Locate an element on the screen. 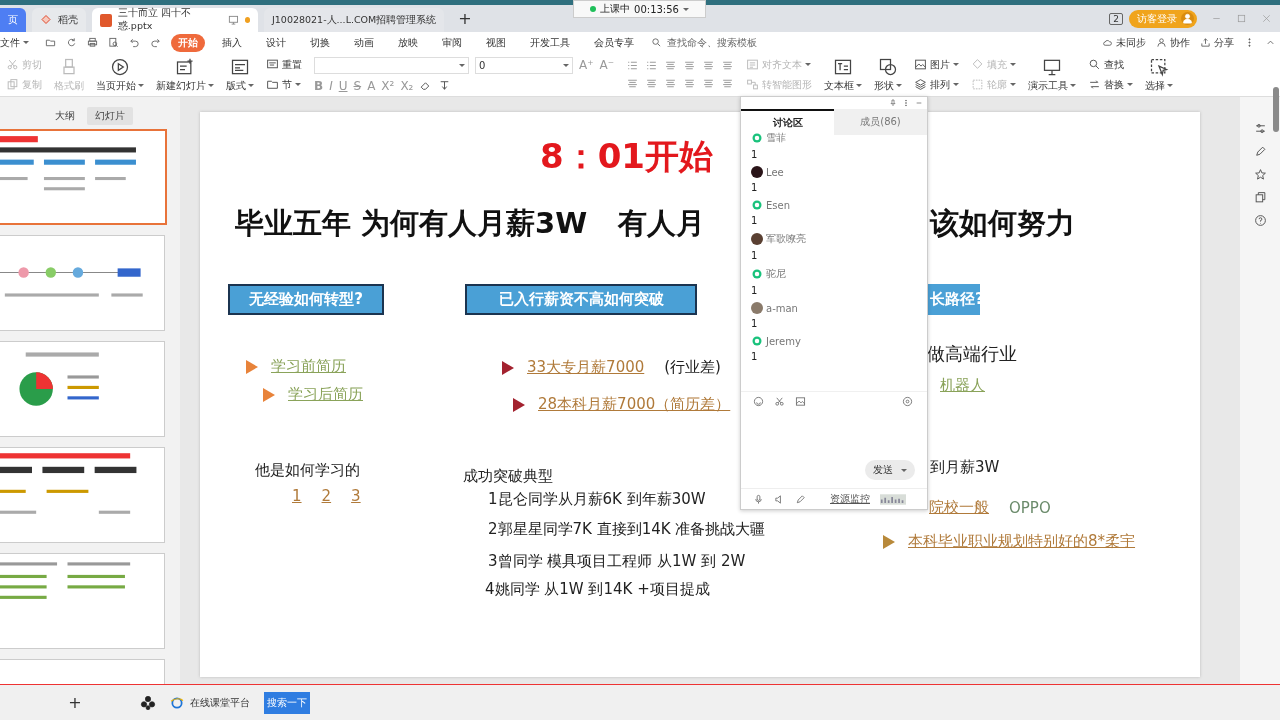  ribbon-button: 文本框 is located at coordinates (843, 74).